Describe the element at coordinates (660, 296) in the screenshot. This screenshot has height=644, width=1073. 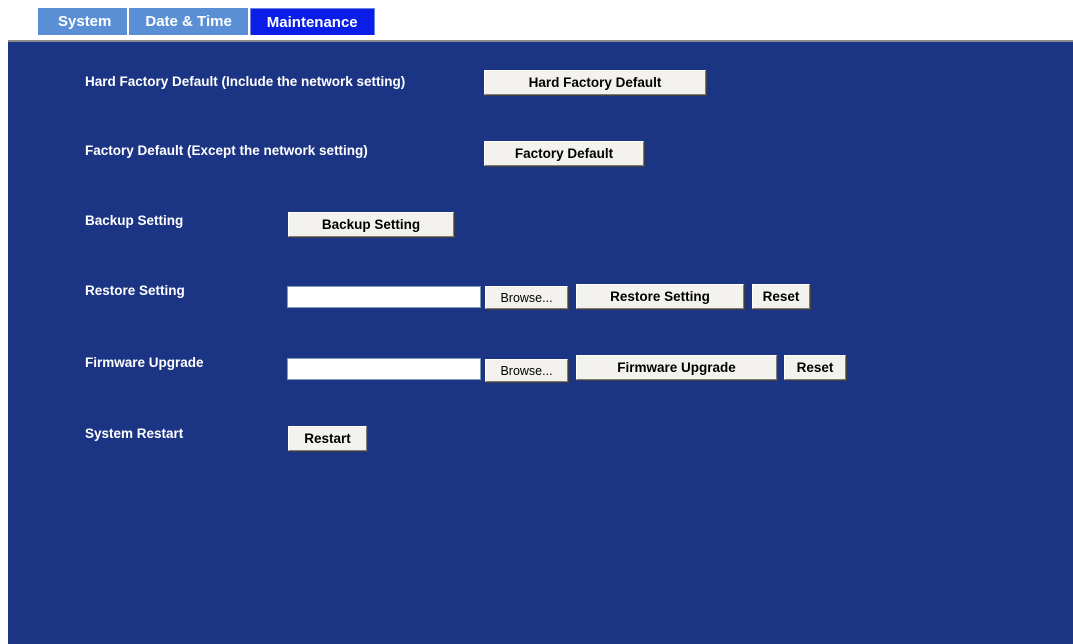
I see `restore-setting-button: Restore Setting` at that location.